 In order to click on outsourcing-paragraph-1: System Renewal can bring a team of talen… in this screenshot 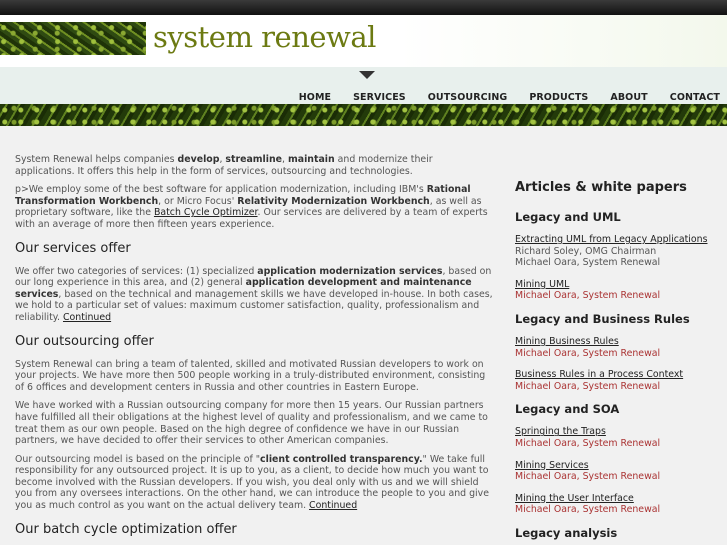, I will do `click(250, 375)`.